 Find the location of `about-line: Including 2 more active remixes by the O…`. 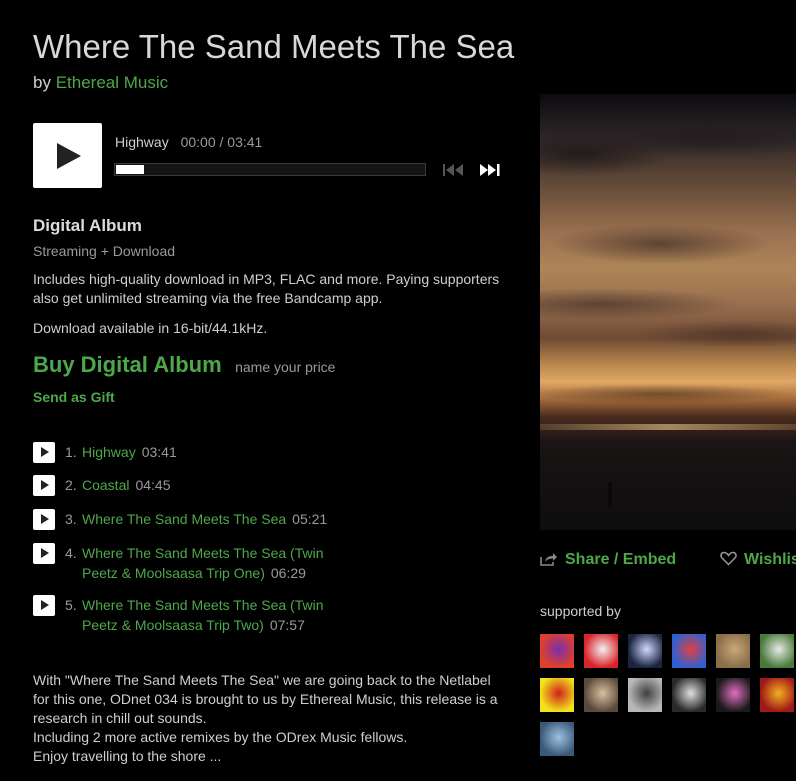

about-line: Including 2 more active remixes by the O… is located at coordinates (220, 737).